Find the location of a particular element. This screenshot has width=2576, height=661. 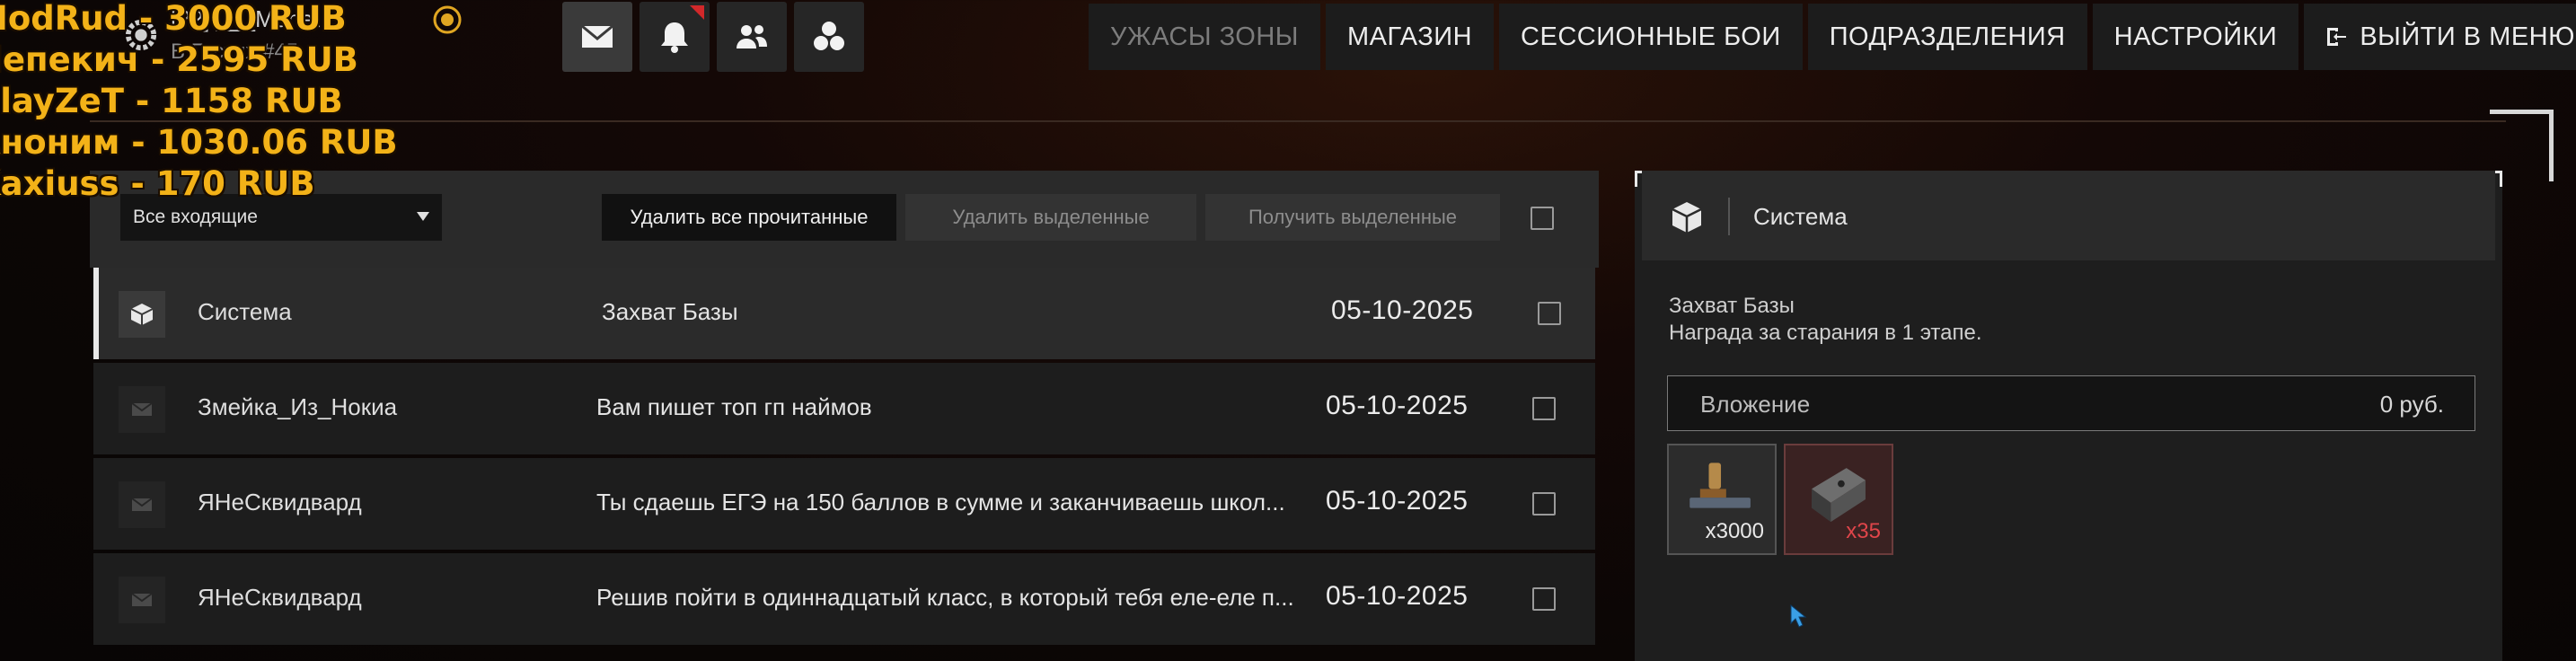

mail-icon is located at coordinates (597, 36).